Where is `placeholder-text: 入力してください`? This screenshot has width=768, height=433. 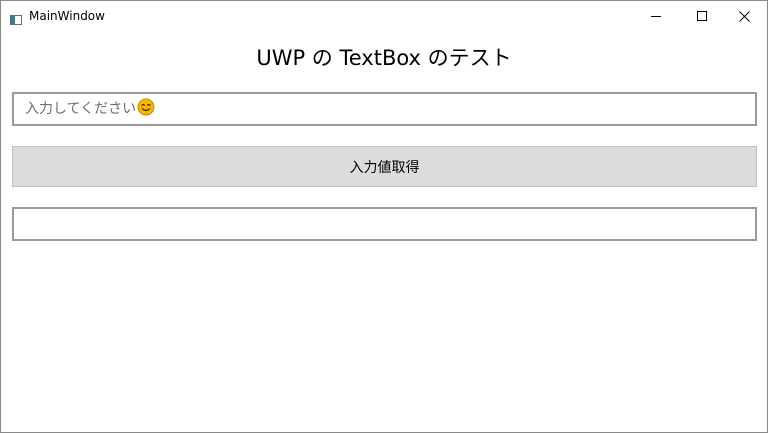 placeholder-text: 入力してください is located at coordinates (81, 108).